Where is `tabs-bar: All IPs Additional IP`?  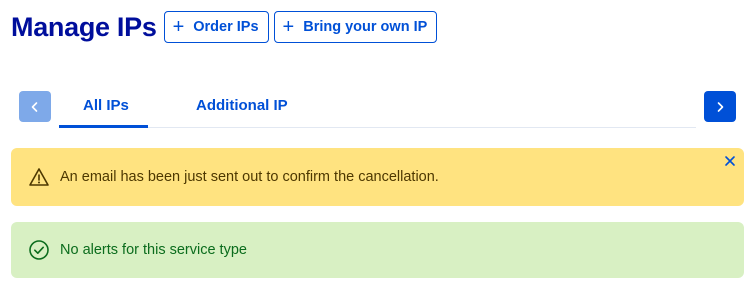 tabs-bar: All IPs Additional IP is located at coordinates (377, 109).